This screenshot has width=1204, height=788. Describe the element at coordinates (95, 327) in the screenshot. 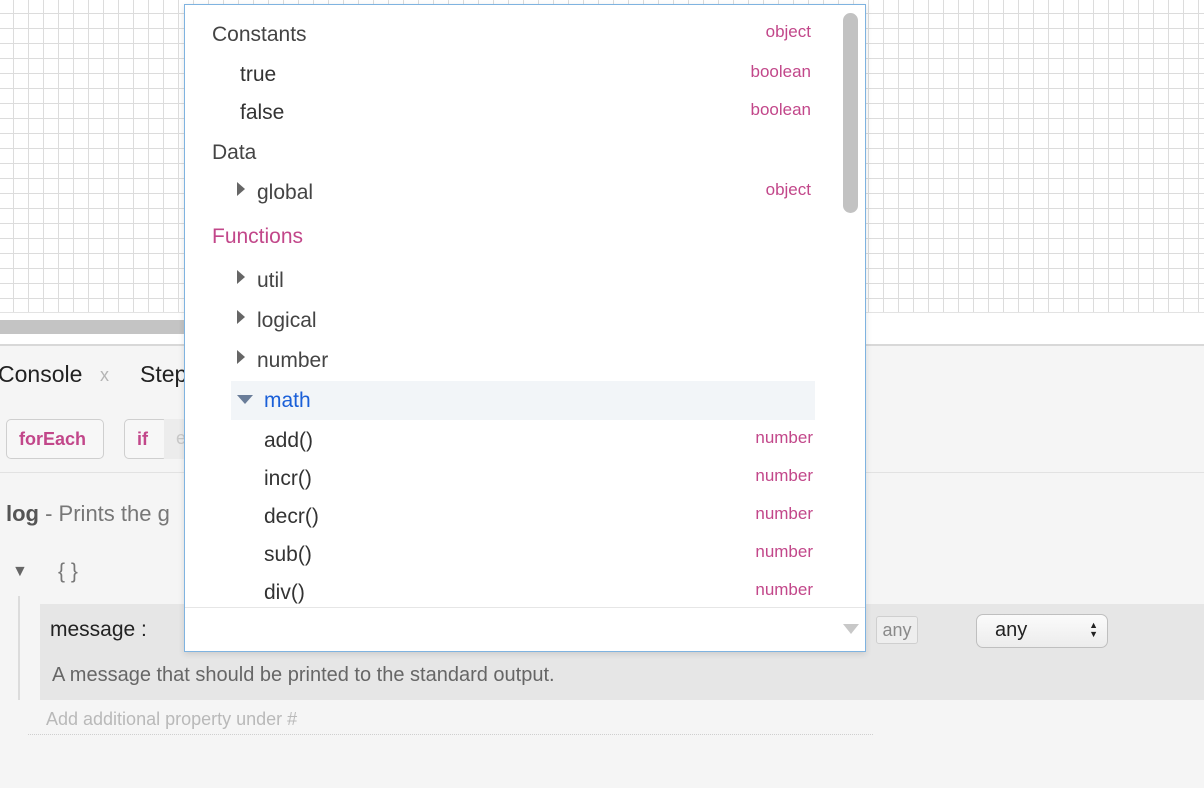

I see `canvas-scrollbar-thumb` at that location.